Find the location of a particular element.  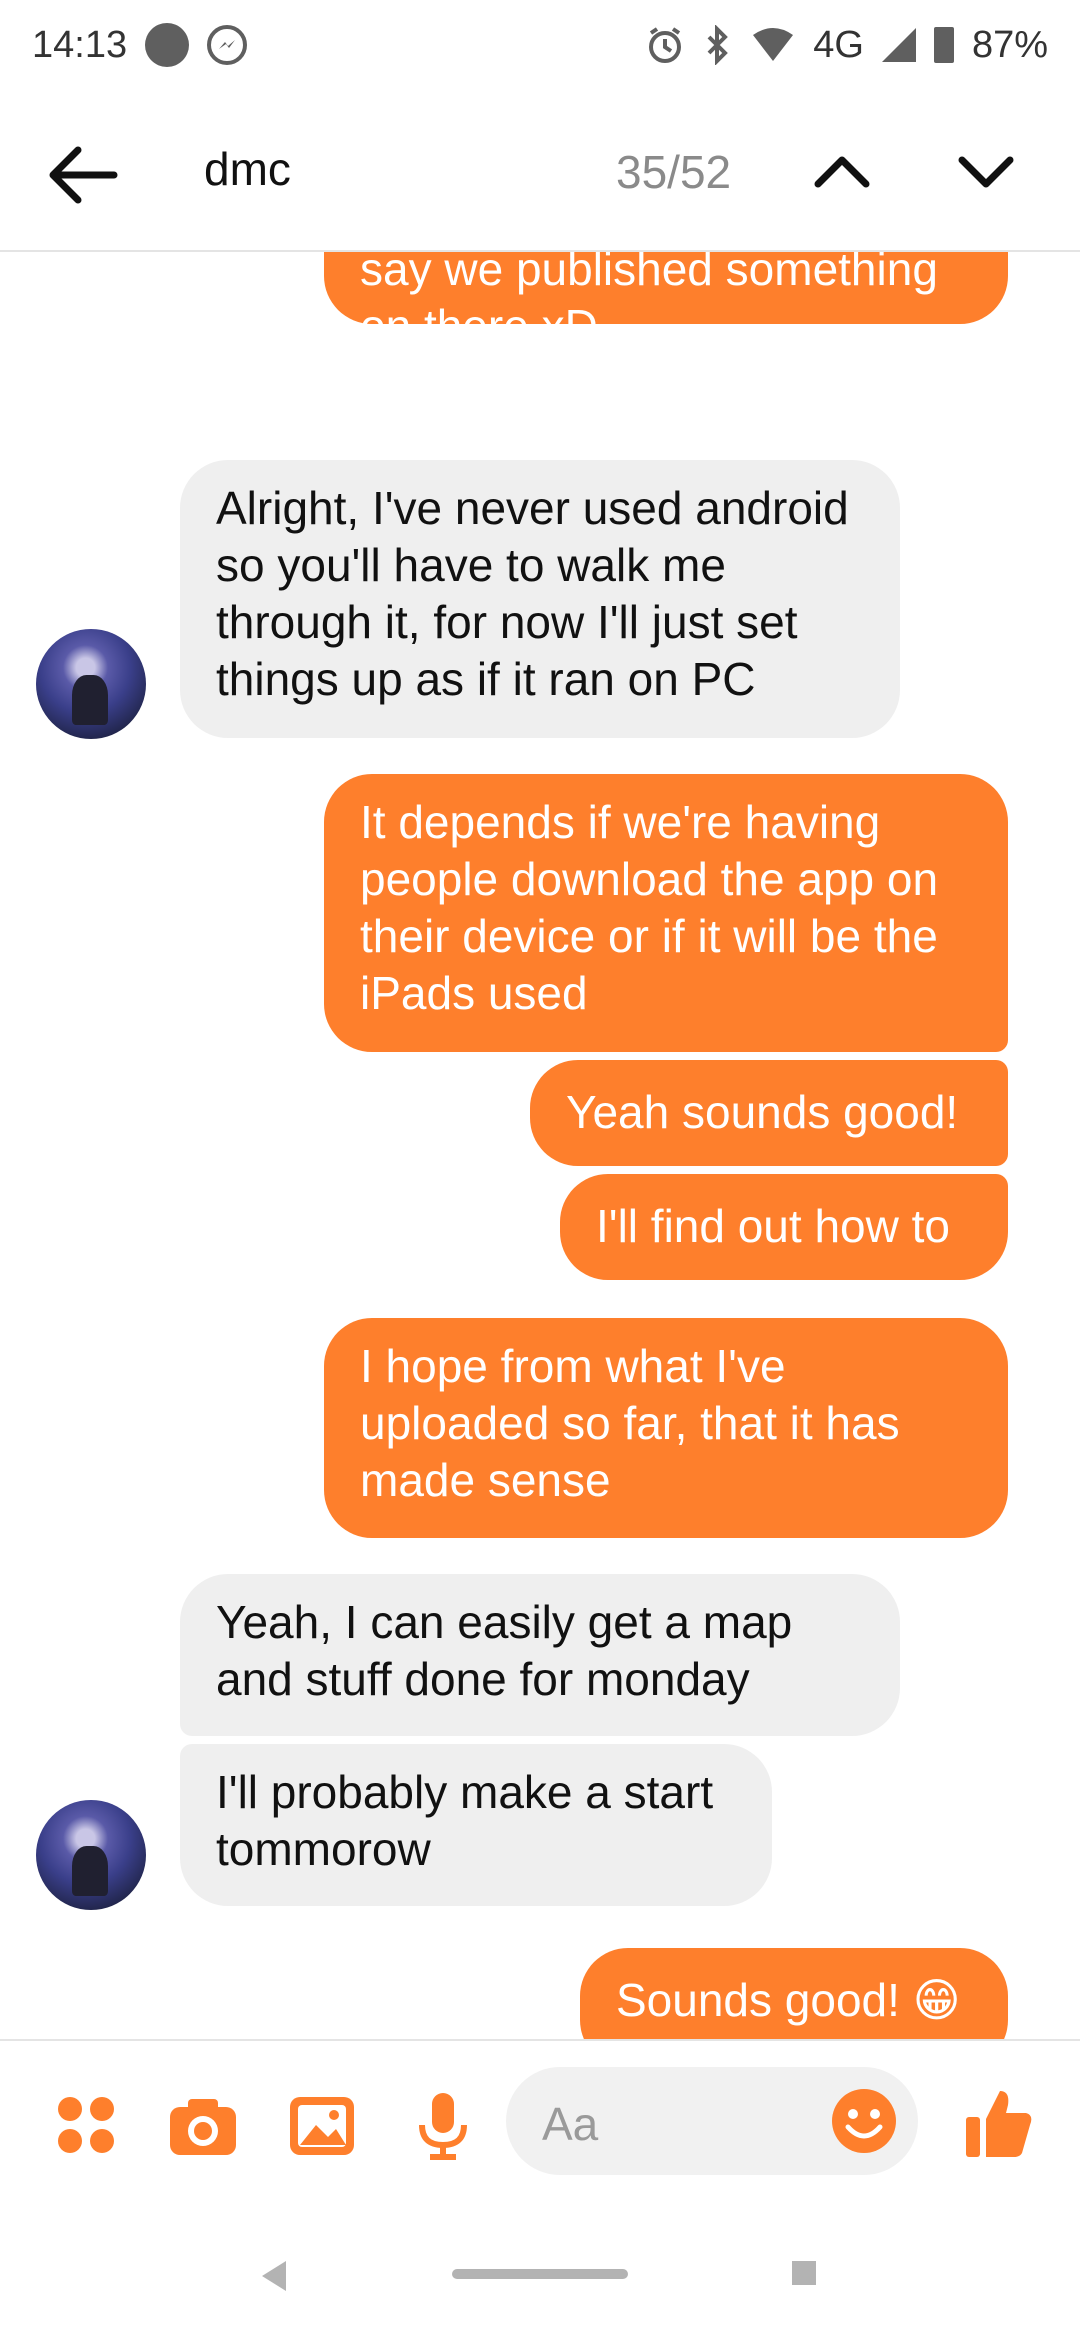

battery-level: 87% is located at coordinates (1009, 44).